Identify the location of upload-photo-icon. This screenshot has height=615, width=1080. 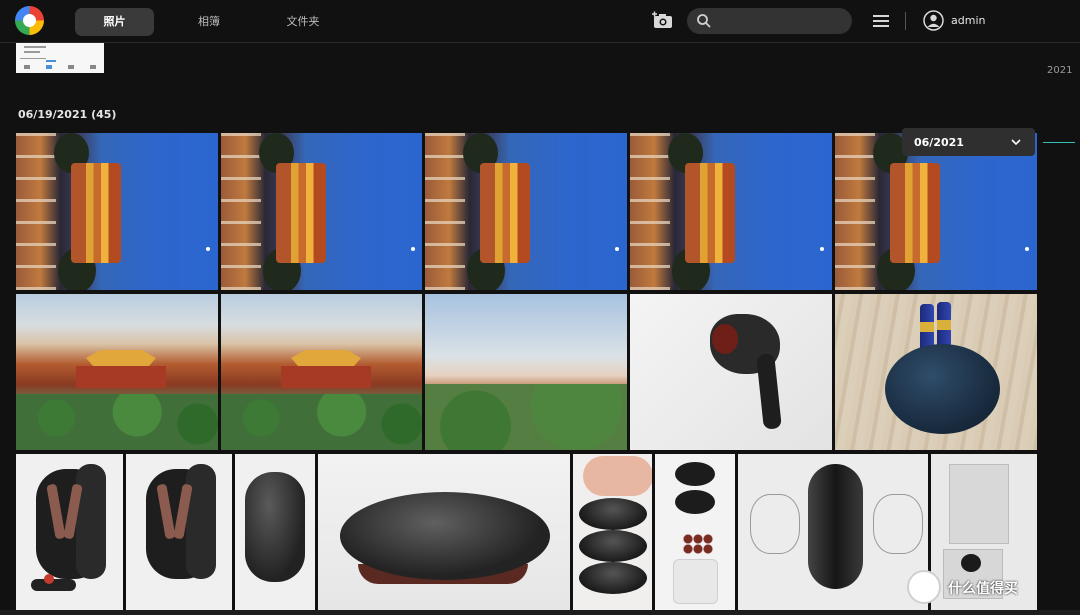
(662, 20).